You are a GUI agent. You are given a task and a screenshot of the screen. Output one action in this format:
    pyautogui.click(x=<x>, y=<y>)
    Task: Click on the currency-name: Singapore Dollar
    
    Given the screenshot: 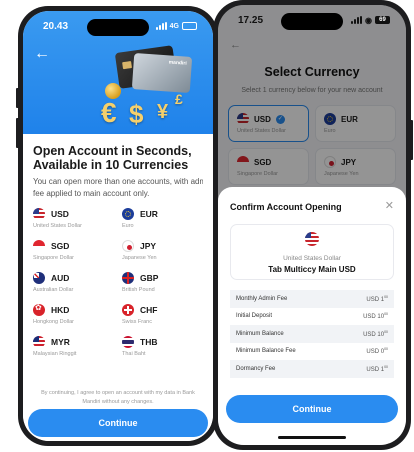 What is the action you would take?
    pyautogui.click(x=53, y=258)
    